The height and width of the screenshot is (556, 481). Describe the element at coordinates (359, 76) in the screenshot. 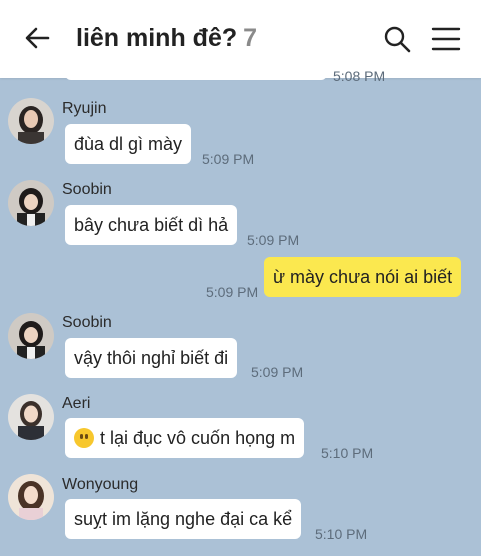

I see `message-time: 5:08 PM` at that location.